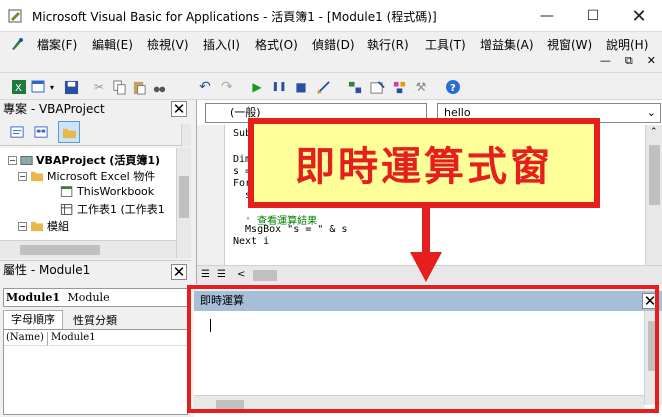 Image resolution: width=662 pixels, height=417 pixels. What do you see at coordinates (205, 87) in the screenshot?
I see `undo-icon: ↶` at bounding box center [205, 87].